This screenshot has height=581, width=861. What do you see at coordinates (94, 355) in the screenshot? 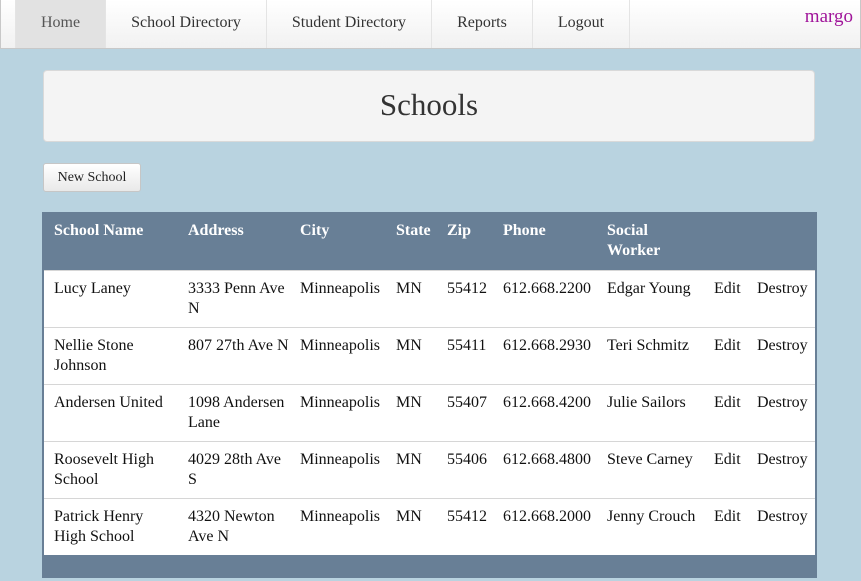
I see `cell-school-name: Nellie Stone Johnson` at bounding box center [94, 355].